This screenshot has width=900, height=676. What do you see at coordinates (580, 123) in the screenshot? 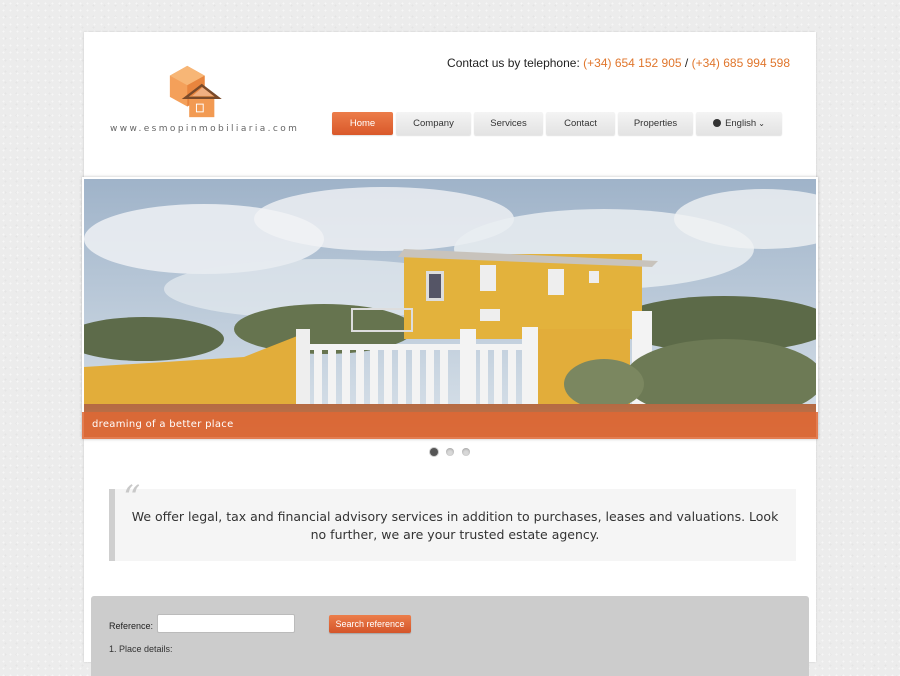
I see `nav-contact: Contact` at bounding box center [580, 123].